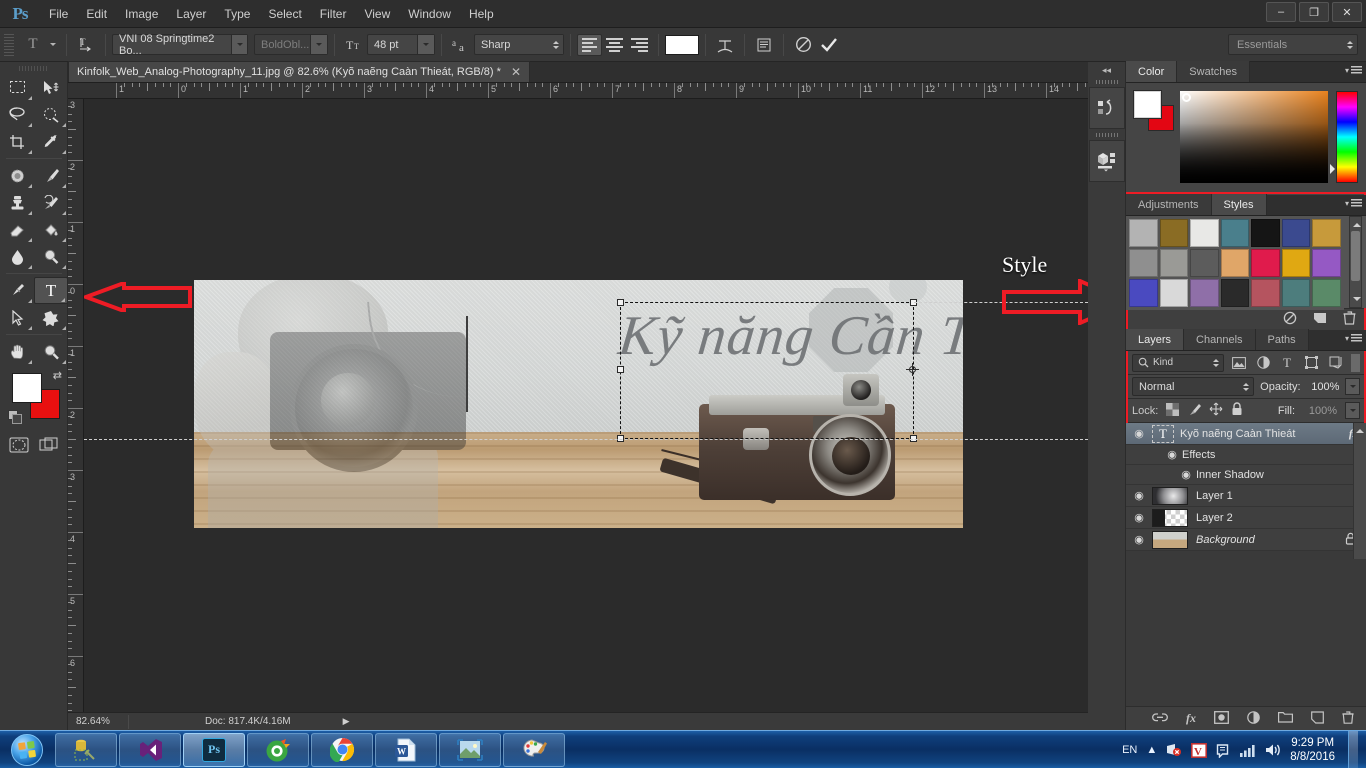 The image size is (1366, 768). Describe the element at coordinates (51, 256) in the screenshot. I see `dodge-tool` at that location.